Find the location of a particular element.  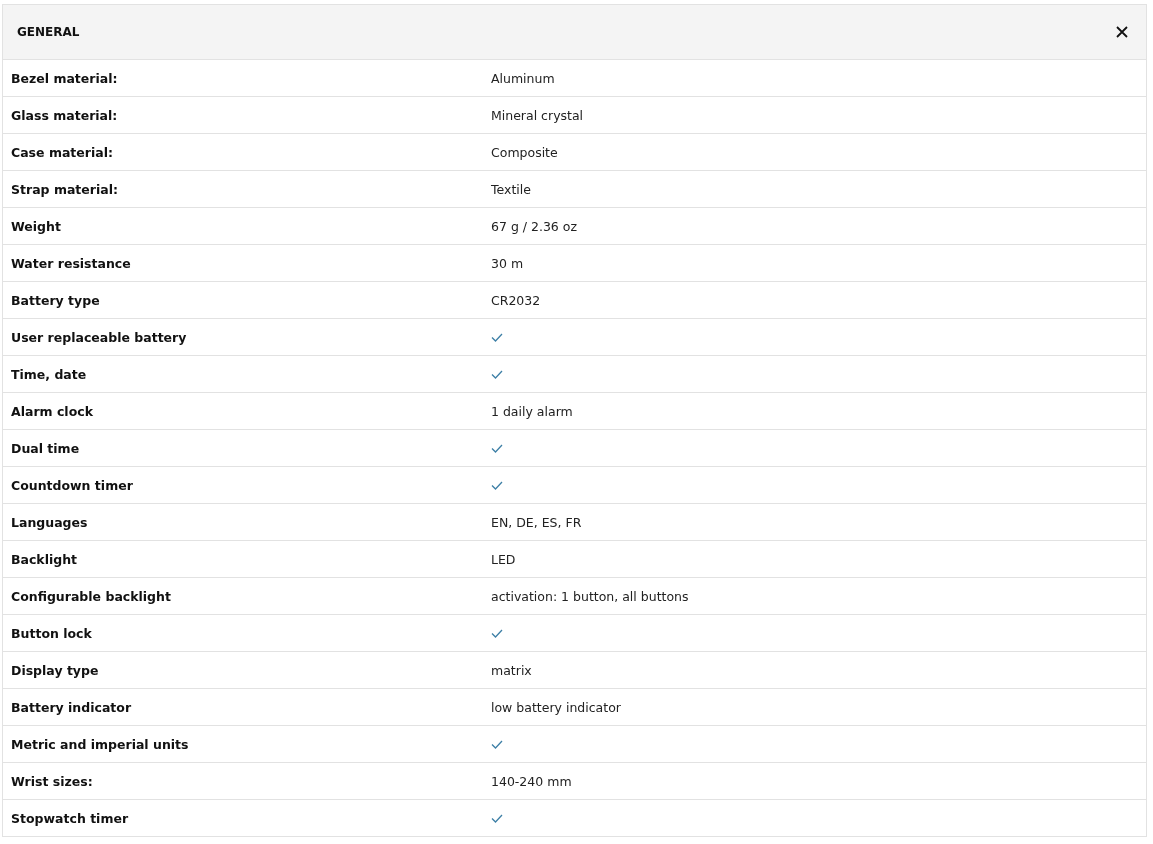

spec-value: Composite is located at coordinates (524, 152).